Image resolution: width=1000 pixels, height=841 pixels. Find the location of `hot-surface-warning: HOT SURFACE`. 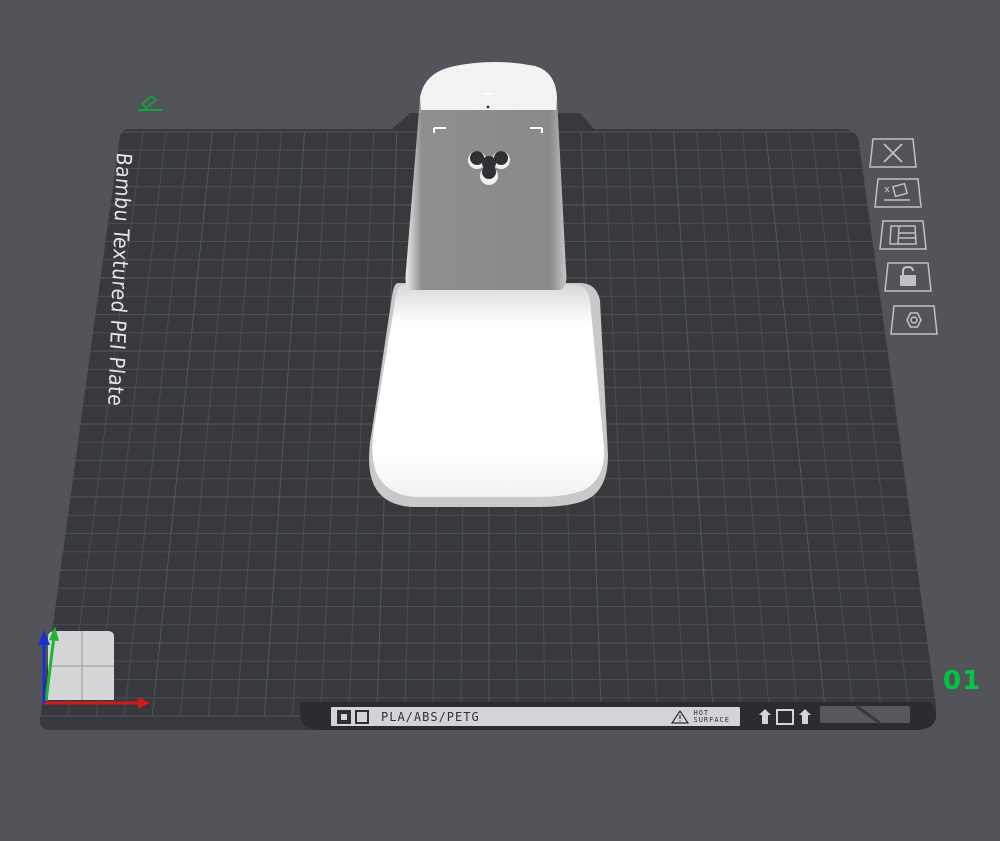

hot-surface-warning: HOT SURFACE is located at coordinates (700, 716).